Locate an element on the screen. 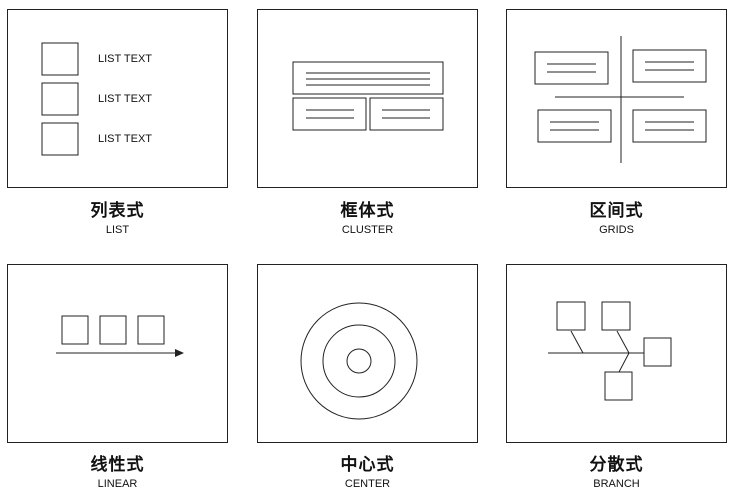  center-diagram is located at coordinates (359, 361).